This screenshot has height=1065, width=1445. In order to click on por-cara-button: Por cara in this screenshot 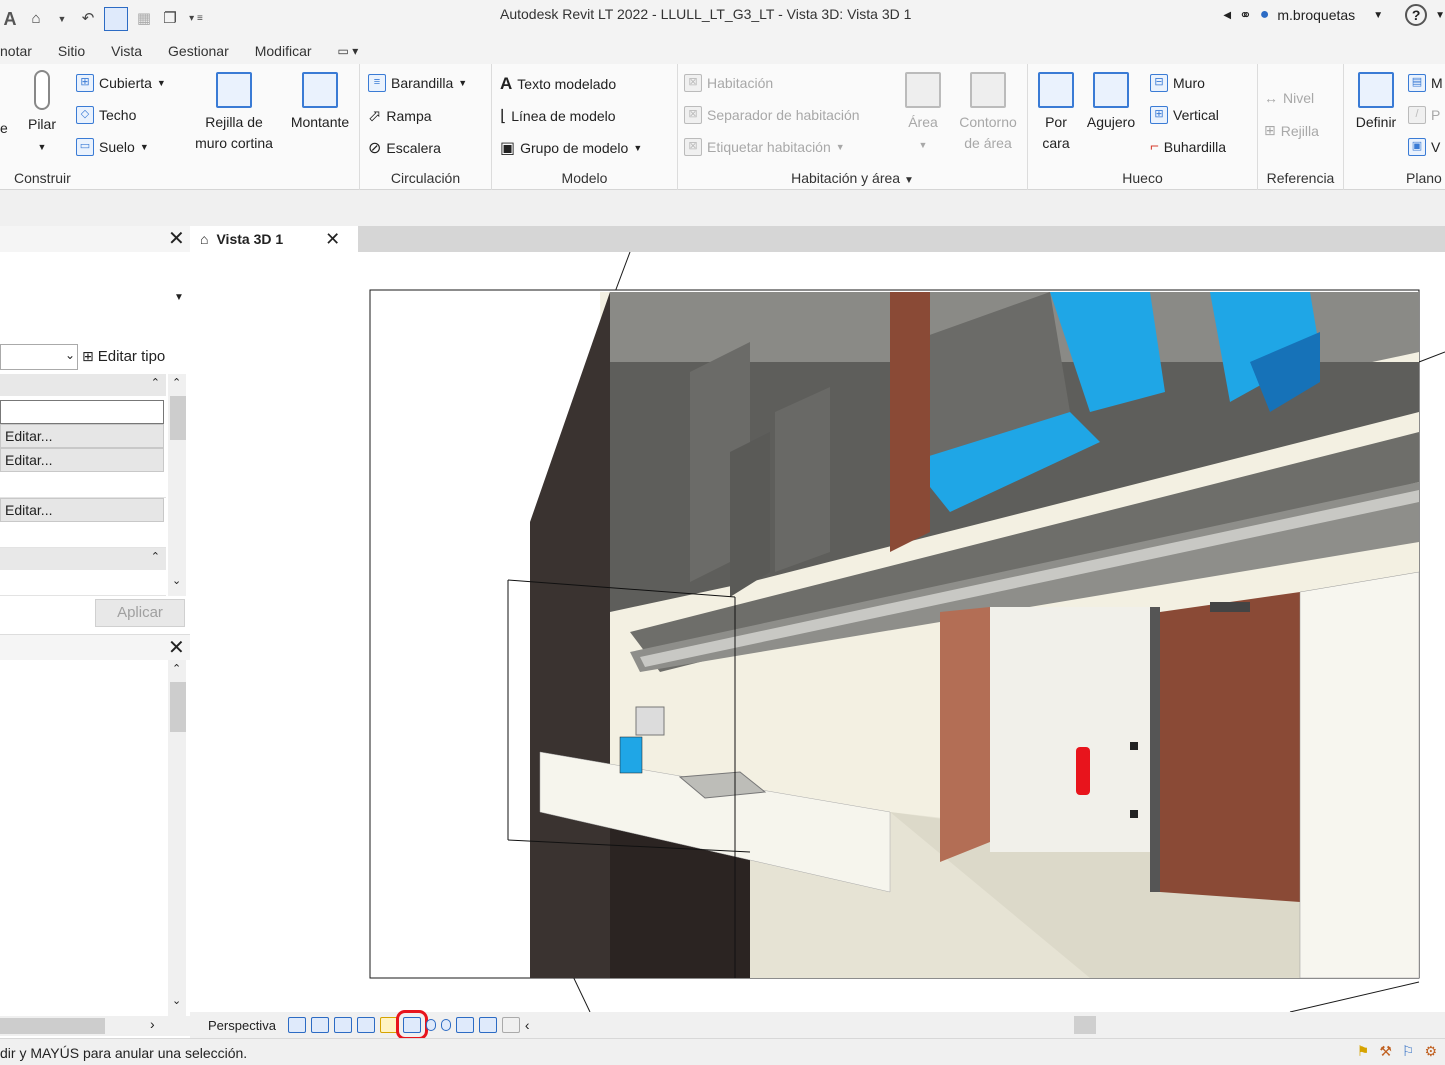, I will do `click(1056, 113)`.